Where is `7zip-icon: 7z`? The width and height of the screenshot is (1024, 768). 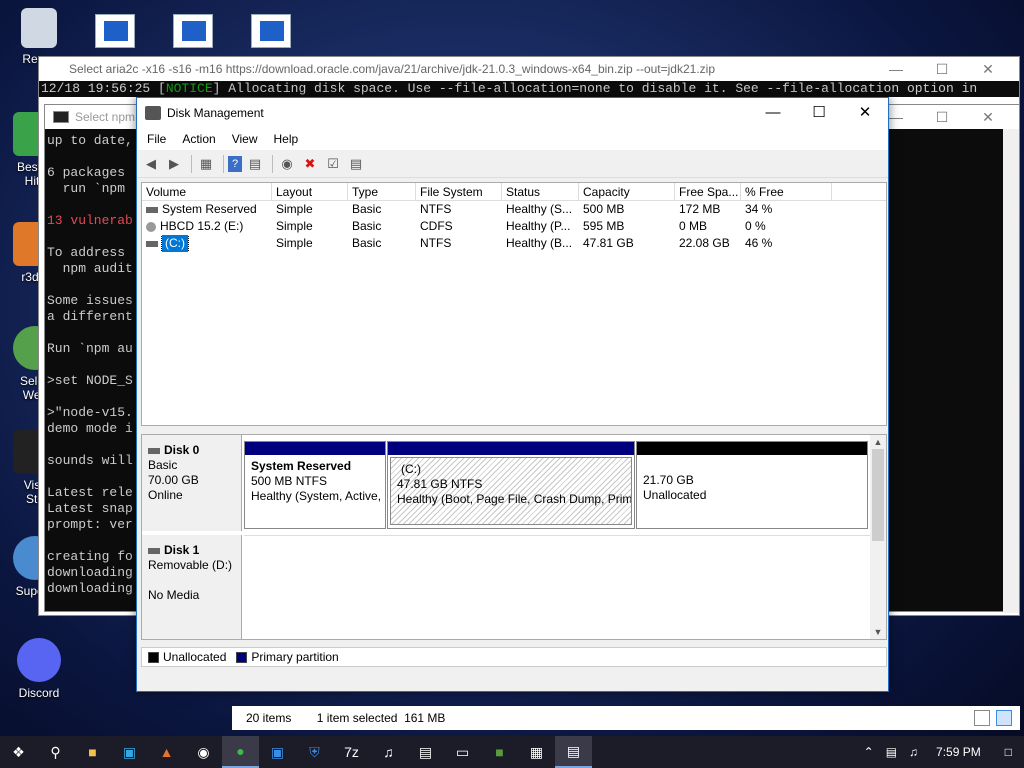 7zip-icon: 7z is located at coordinates (351, 752).